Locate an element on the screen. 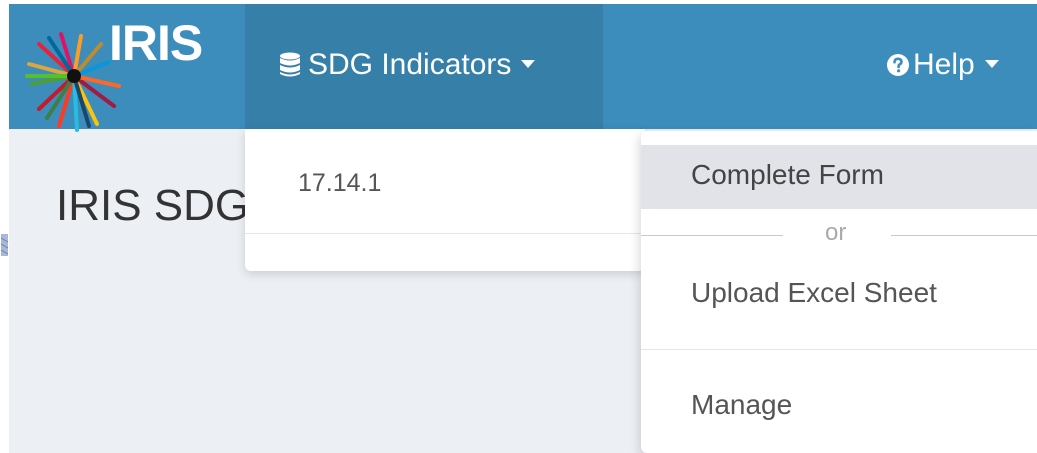  database-icon is located at coordinates (290, 64).